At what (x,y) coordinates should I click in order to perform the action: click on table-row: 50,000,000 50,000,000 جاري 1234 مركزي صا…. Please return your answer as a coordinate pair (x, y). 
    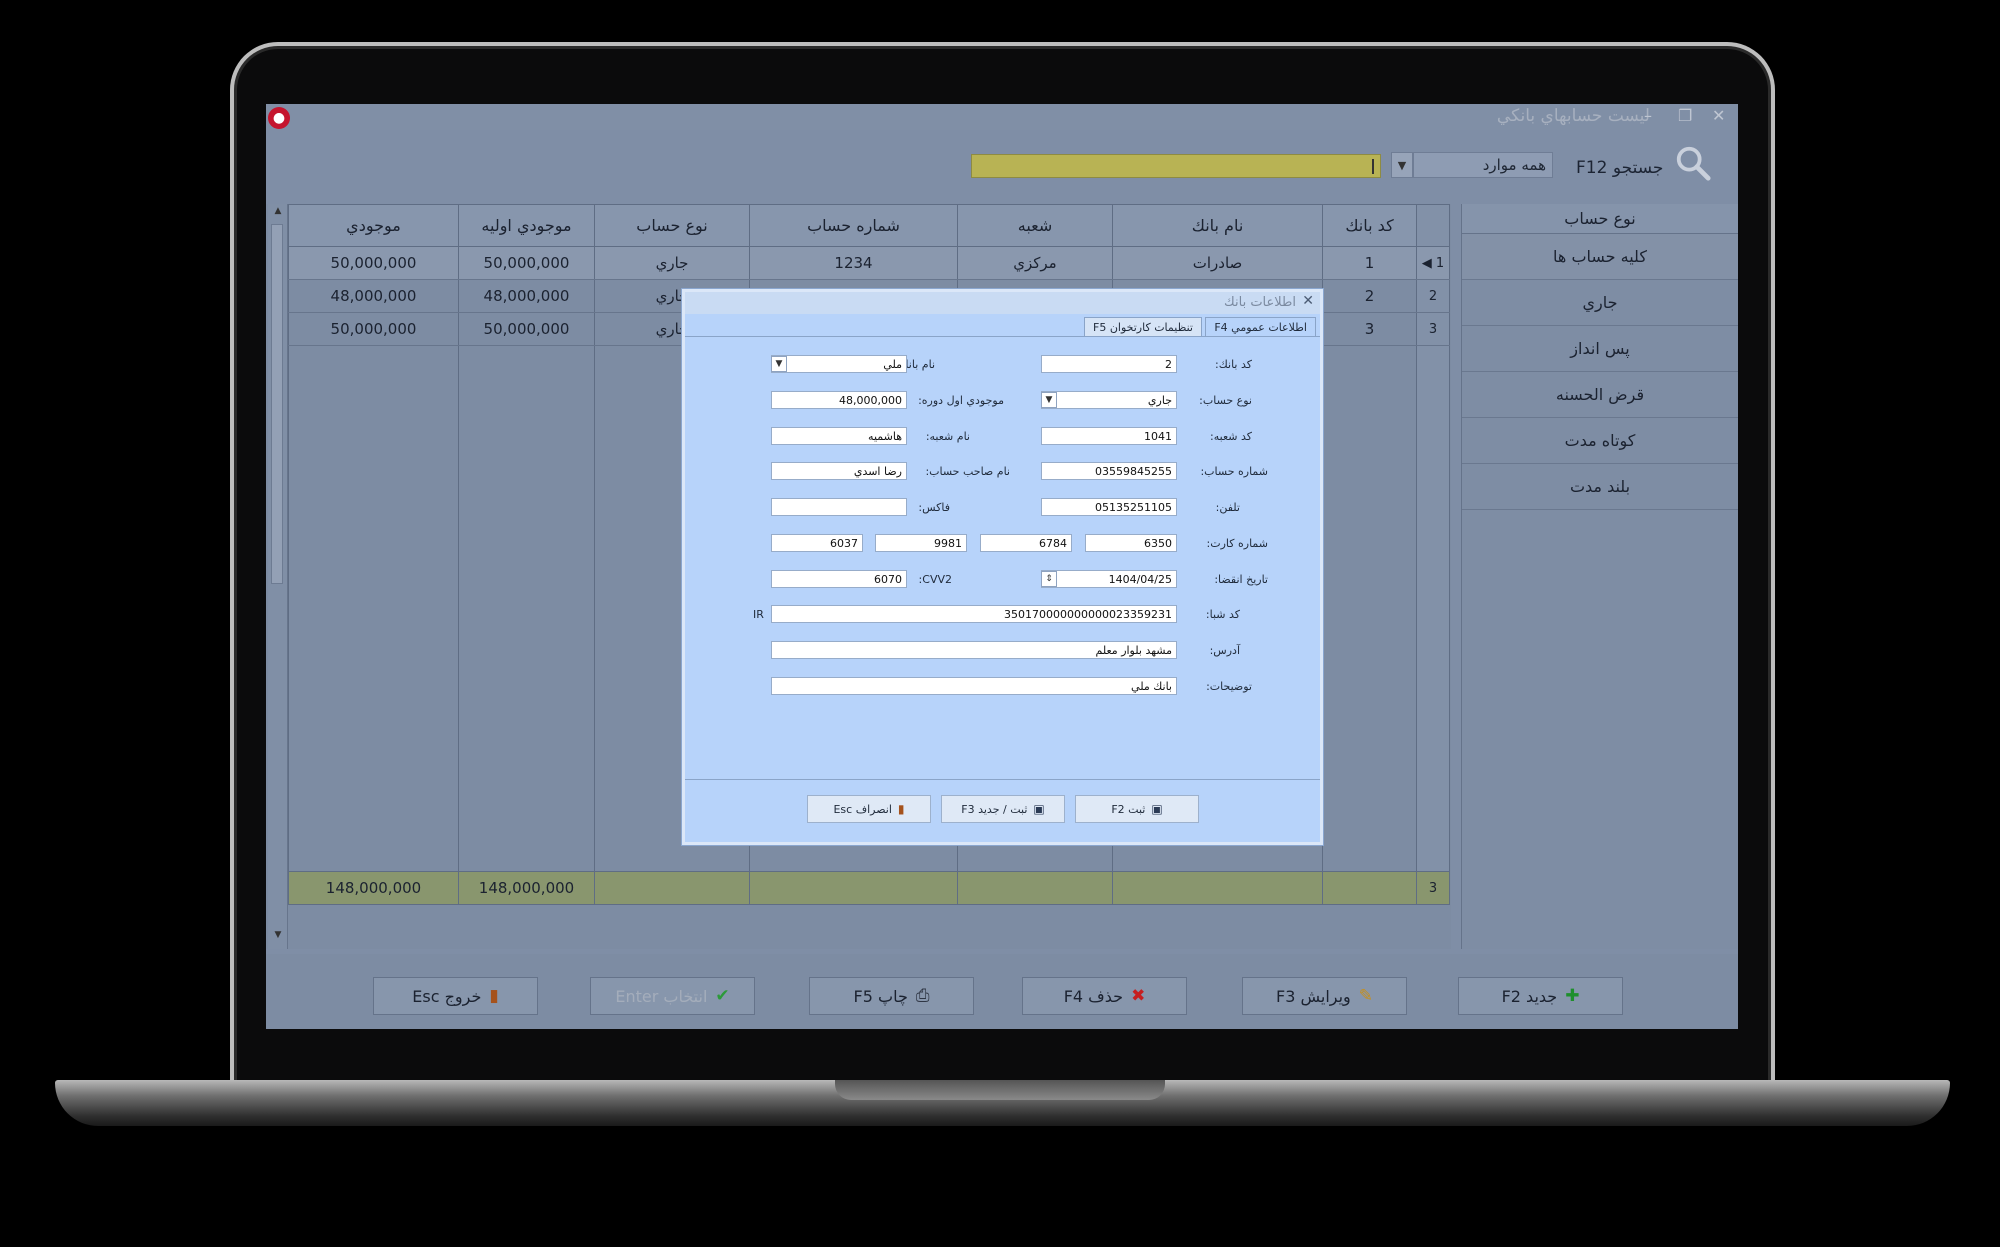
    Looking at the image, I should click on (869, 263).